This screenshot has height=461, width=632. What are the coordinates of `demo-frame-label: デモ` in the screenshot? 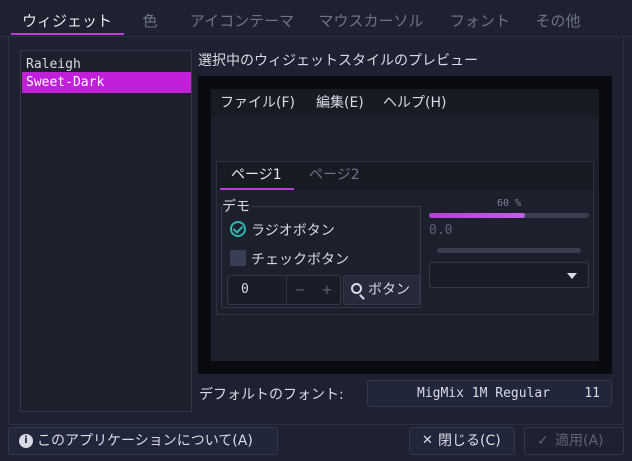 It's located at (237, 206).